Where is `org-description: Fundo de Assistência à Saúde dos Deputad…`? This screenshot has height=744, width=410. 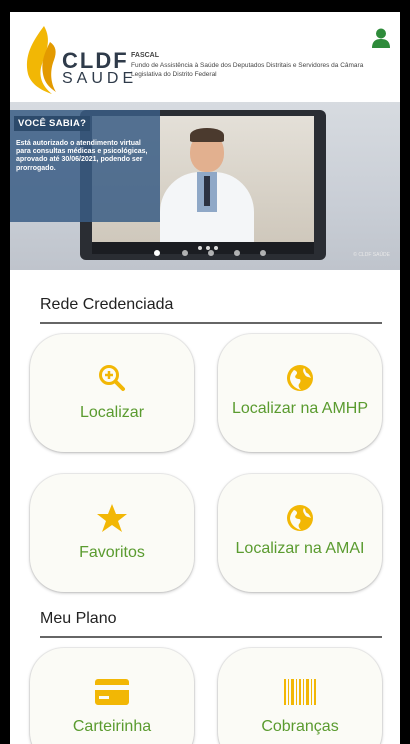 org-description: Fundo de Assistência à Saúde dos Deputad… is located at coordinates (247, 70).